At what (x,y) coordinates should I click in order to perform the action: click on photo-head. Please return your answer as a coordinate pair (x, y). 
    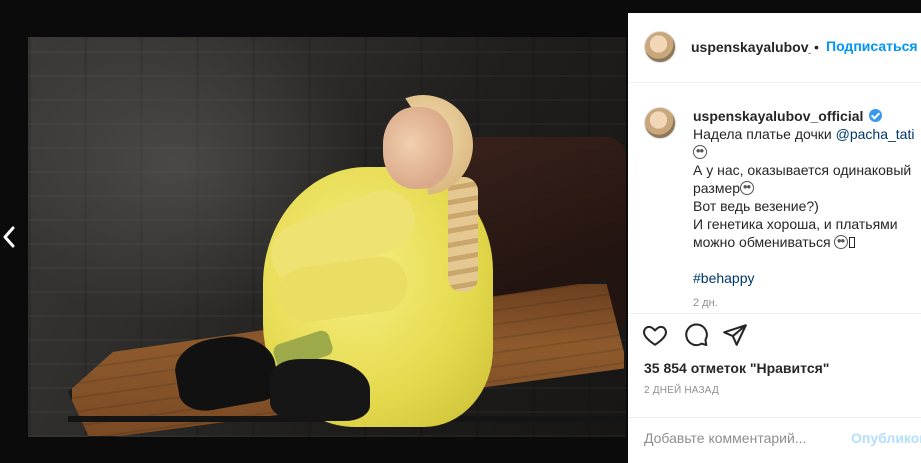
    Looking at the image, I should click on (418, 148).